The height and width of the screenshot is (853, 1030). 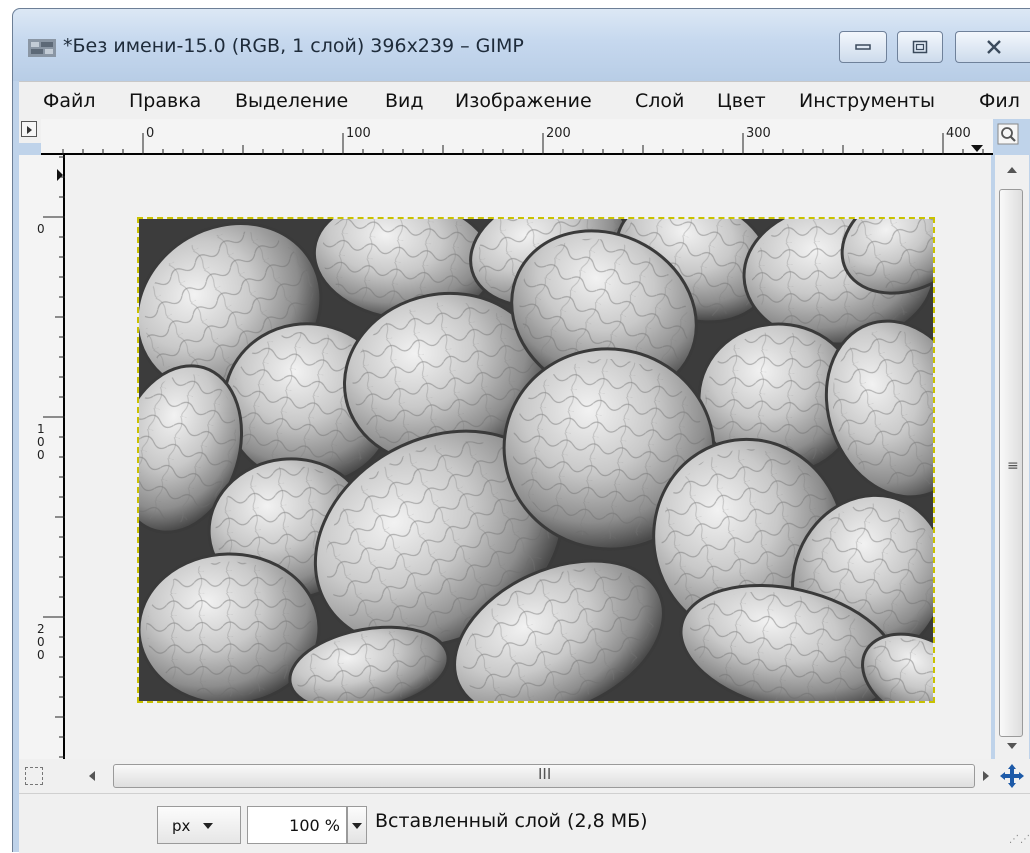 I want to click on vertical-scroll-thumb: ≡, so click(x=1011, y=463).